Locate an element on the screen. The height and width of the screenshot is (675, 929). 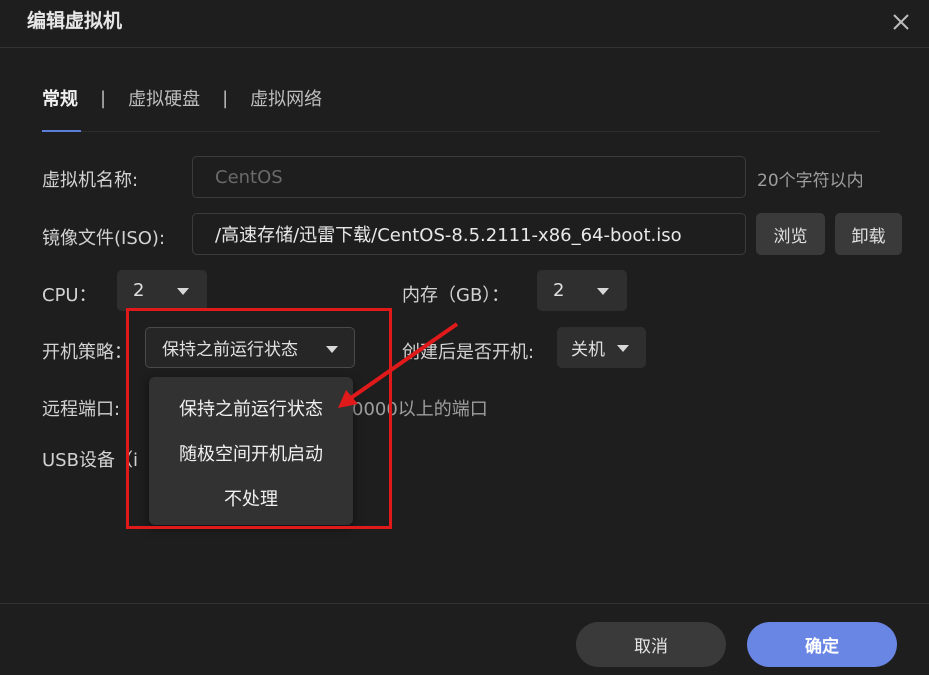
dialog-title: 编辑虚拟机 is located at coordinates (75, 21).